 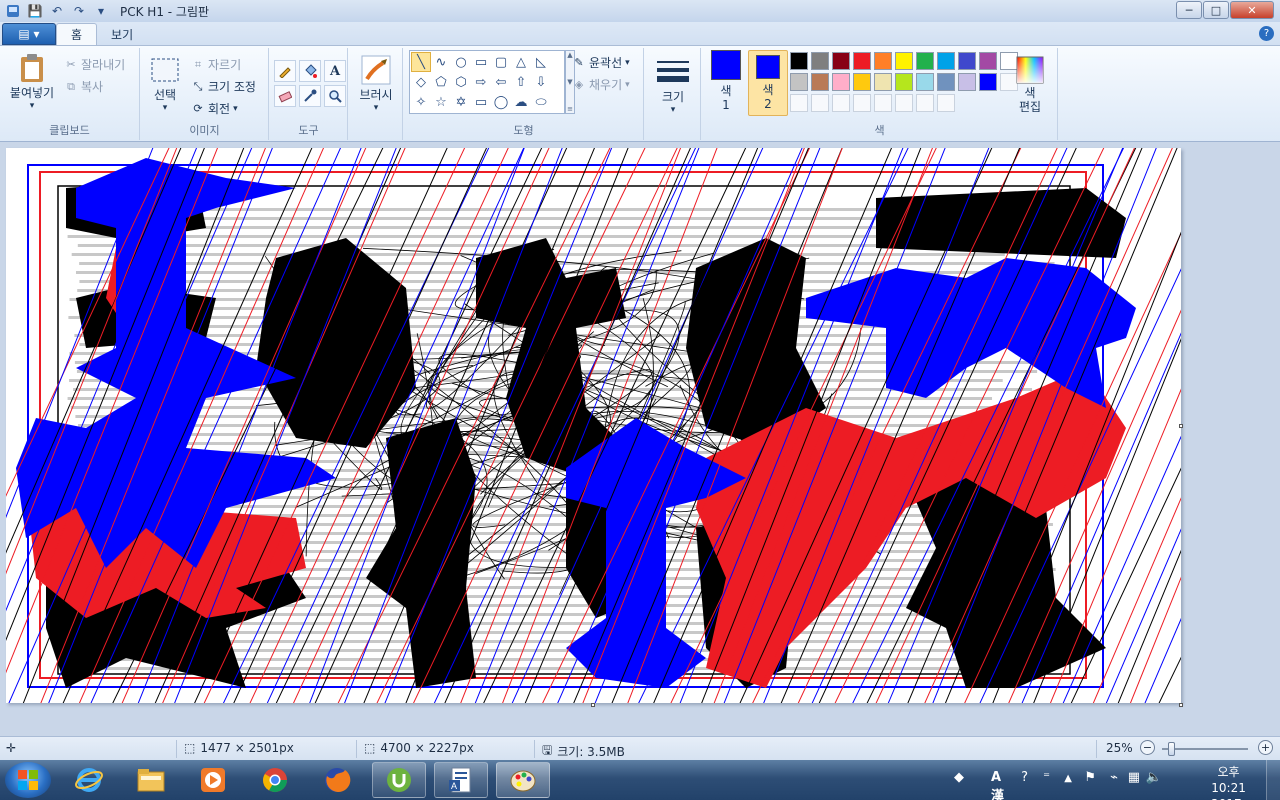 I want to click on resize-button: ⤡ 크기 조정, so click(x=223, y=86).